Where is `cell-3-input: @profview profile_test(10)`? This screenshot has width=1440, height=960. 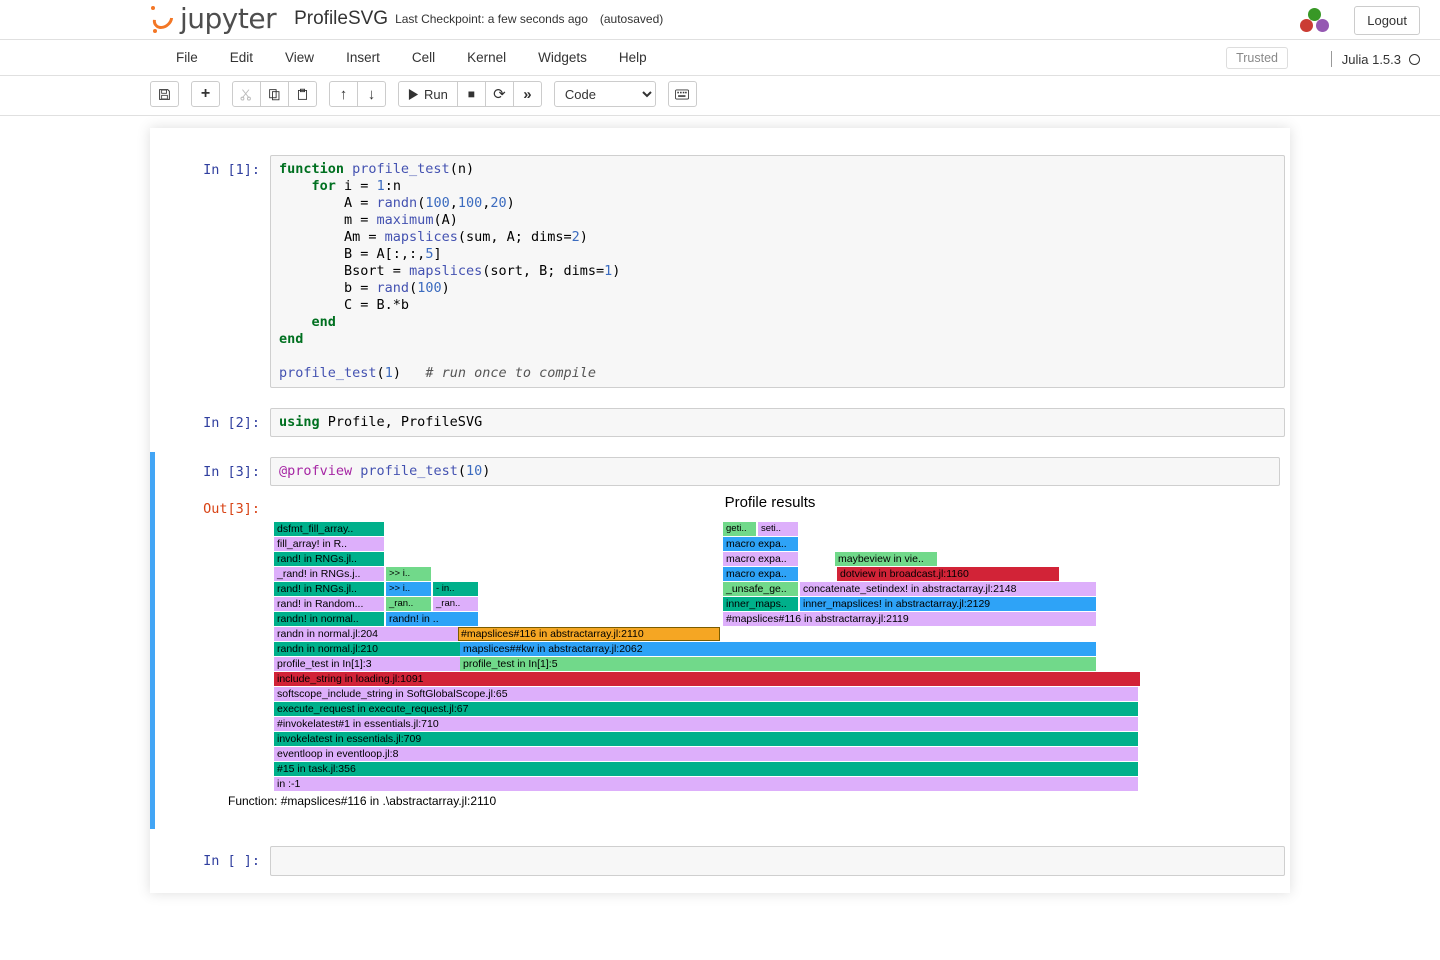
cell-3-input: @profview profile_test(10) is located at coordinates (775, 471).